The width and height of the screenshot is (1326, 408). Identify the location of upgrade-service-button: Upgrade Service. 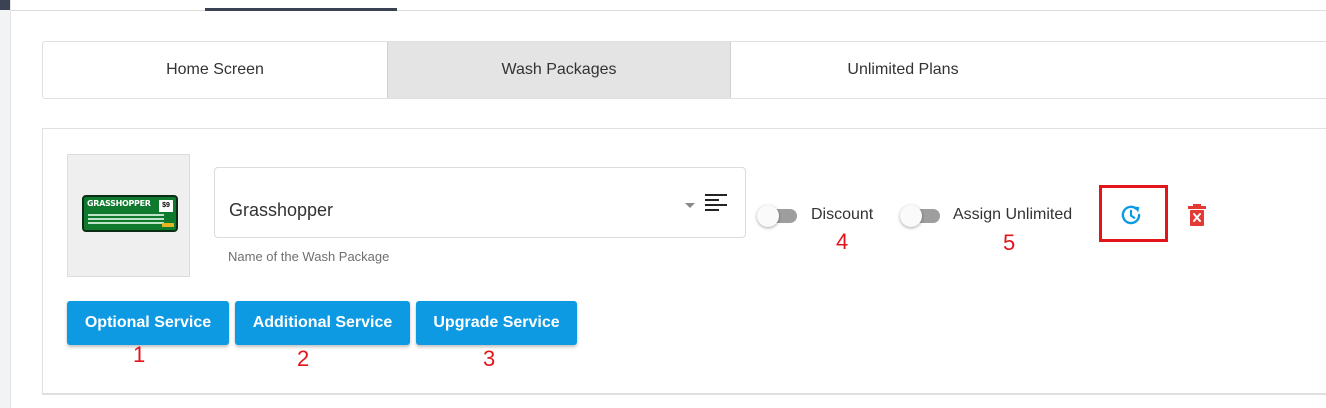
(496, 323).